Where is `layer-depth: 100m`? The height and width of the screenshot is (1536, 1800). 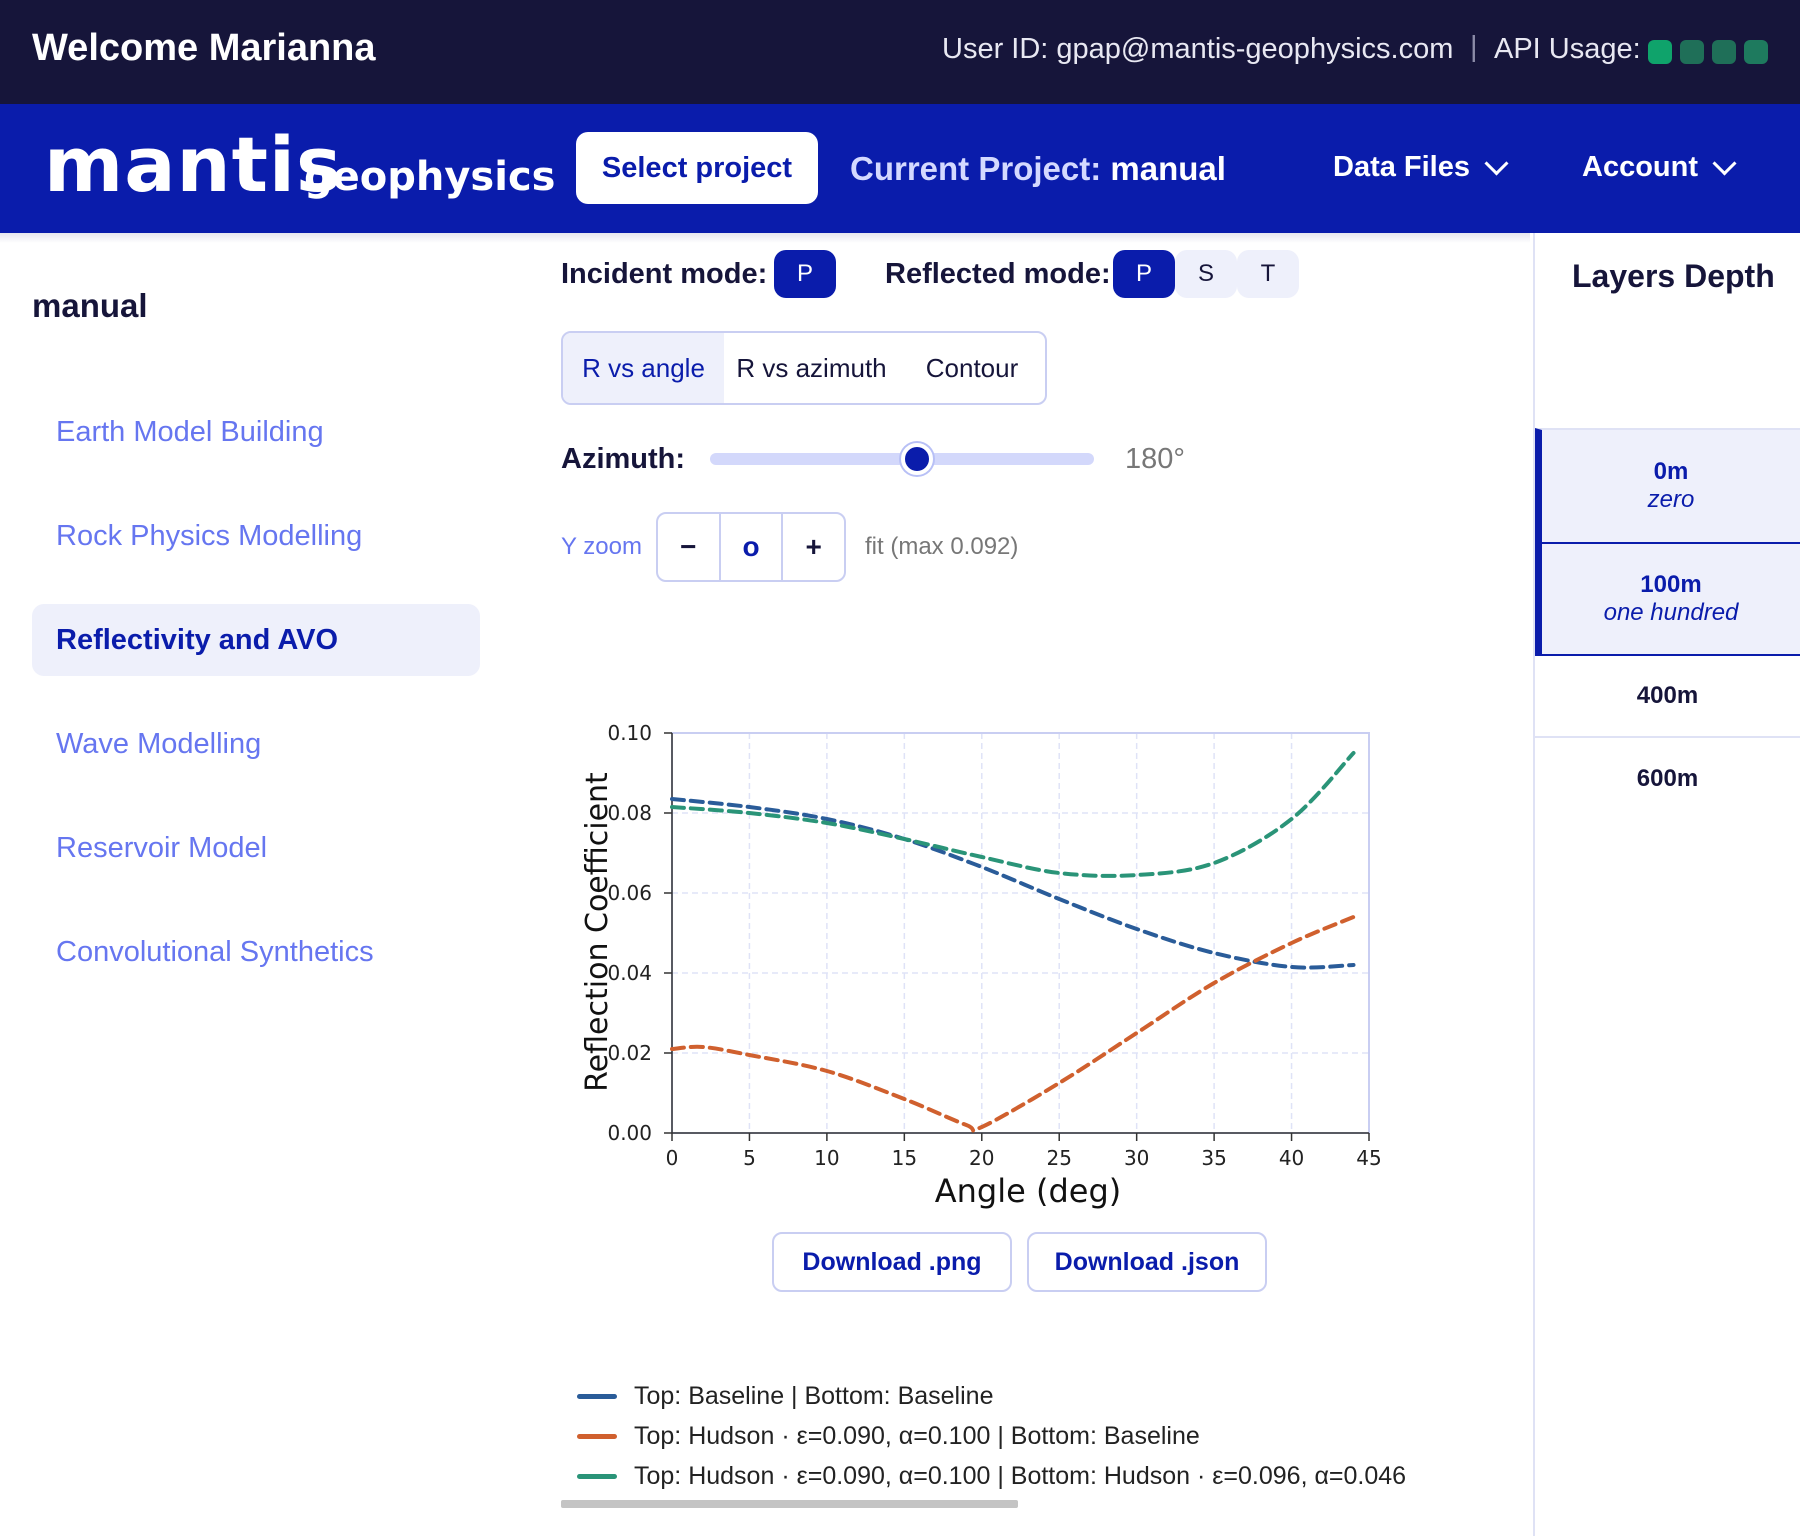
layer-depth: 100m is located at coordinates (1671, 584).